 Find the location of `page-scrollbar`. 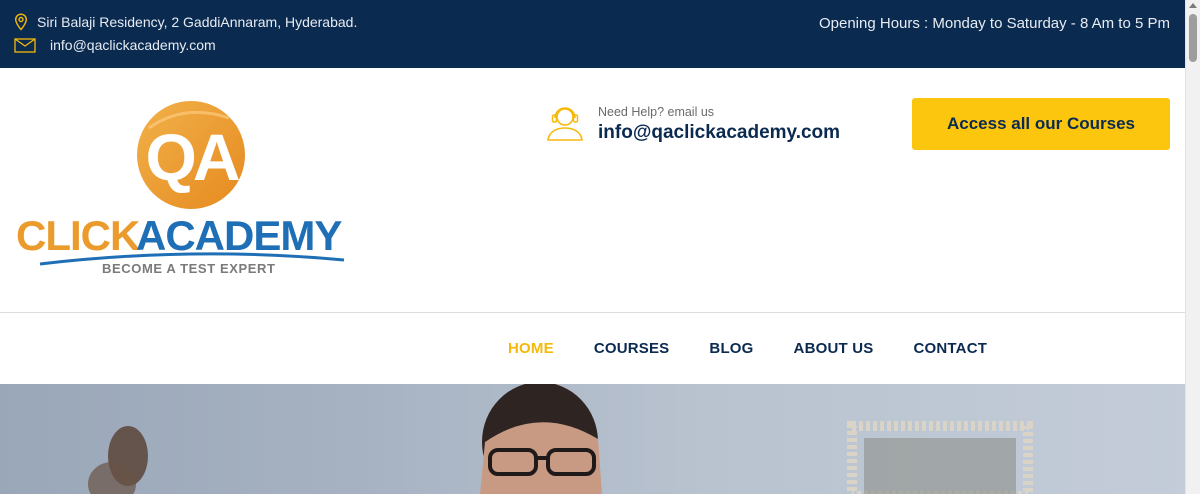

page-scrollbar is located at coordinates (1192, 247).